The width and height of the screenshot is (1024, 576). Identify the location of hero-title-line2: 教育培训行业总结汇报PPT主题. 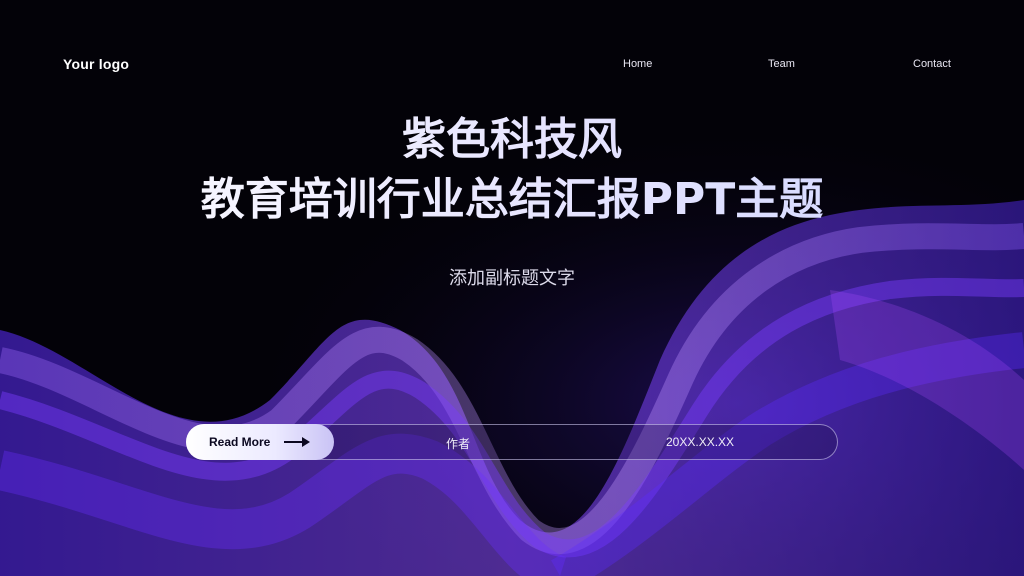
(512, 200).